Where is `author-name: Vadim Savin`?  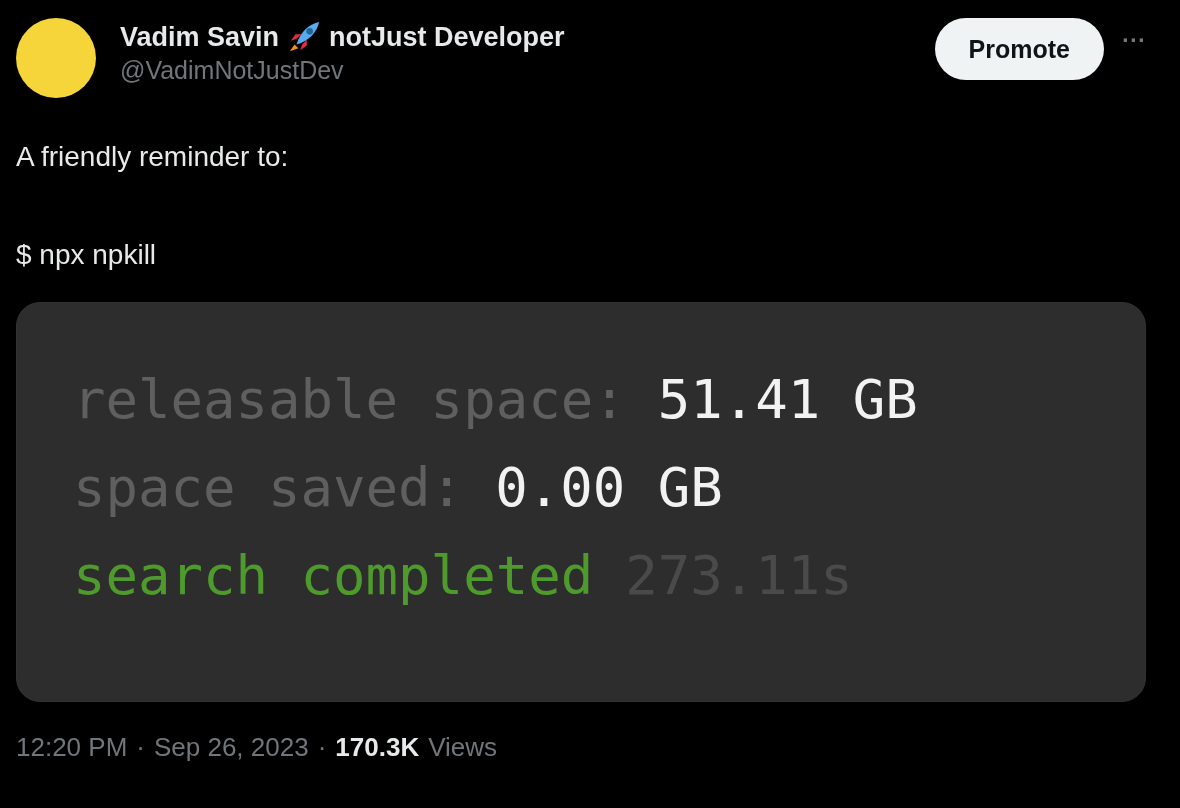
author-name: Vadim Savin is located at coordinates (200, 37).